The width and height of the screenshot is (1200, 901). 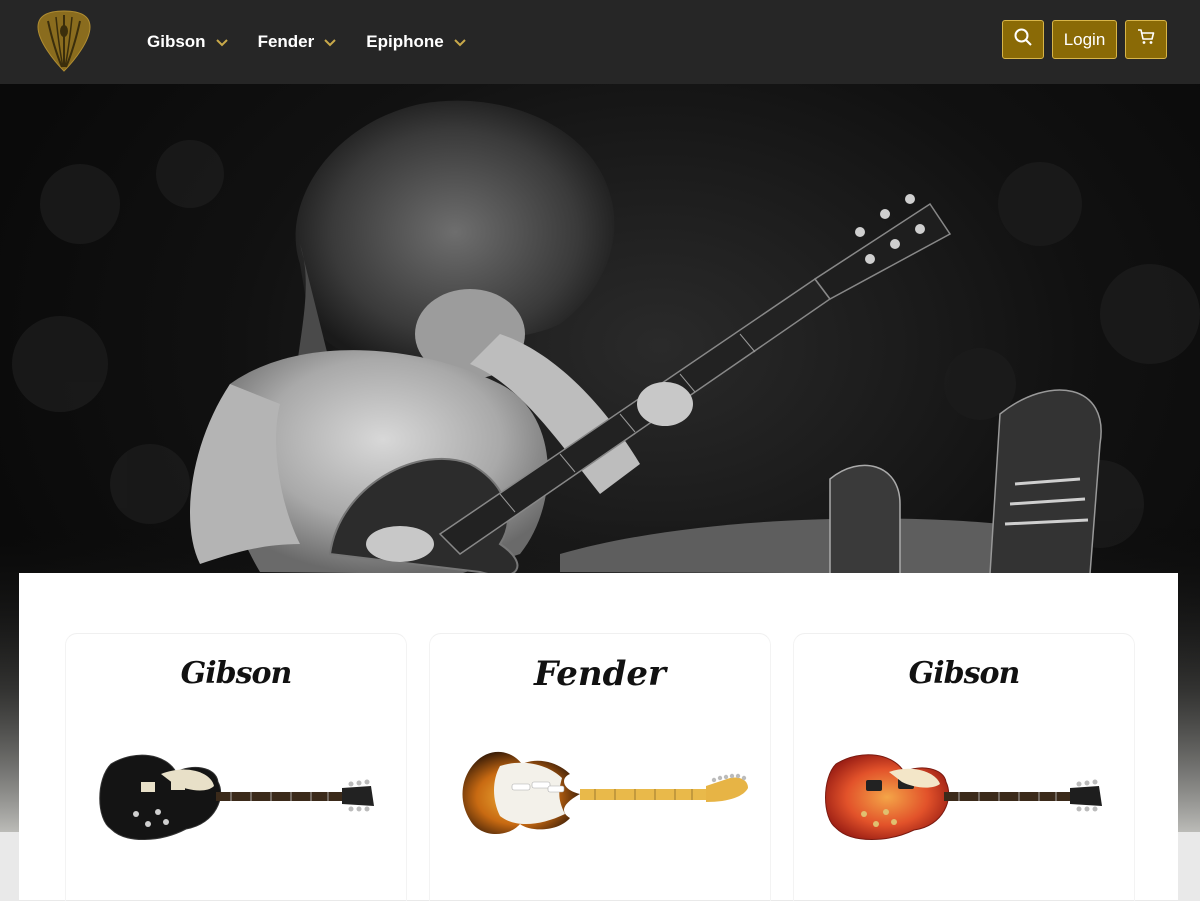 What do you see at coordinates (176, 41) in the screenshot?
I see `nav-item-label: Gibson` at bounding box center [176, 41].